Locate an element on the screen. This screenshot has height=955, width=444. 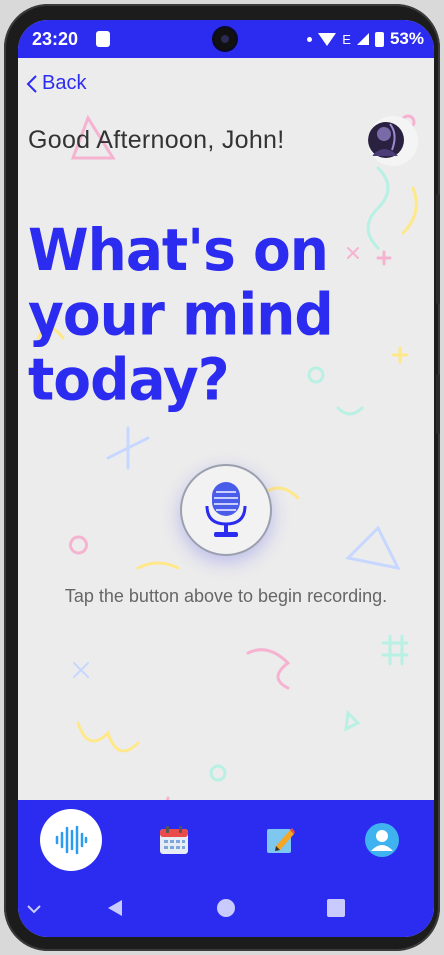
back-label: Back is located at coordinates (64, 83).